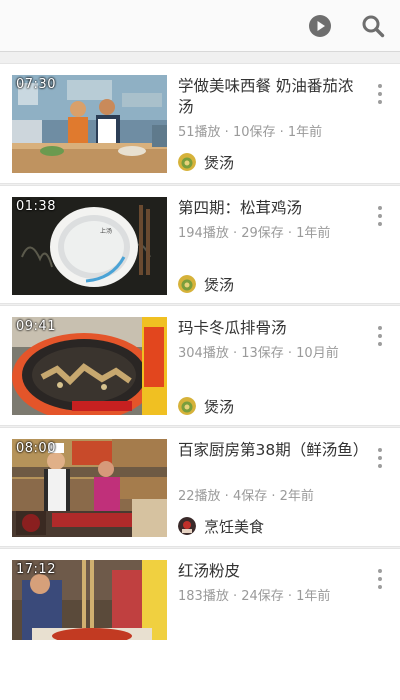  What do you see at coordinates (234, 527) in the screenshot?
I see `channel-name: 烹饪美食` at bounding box center [234, 527].